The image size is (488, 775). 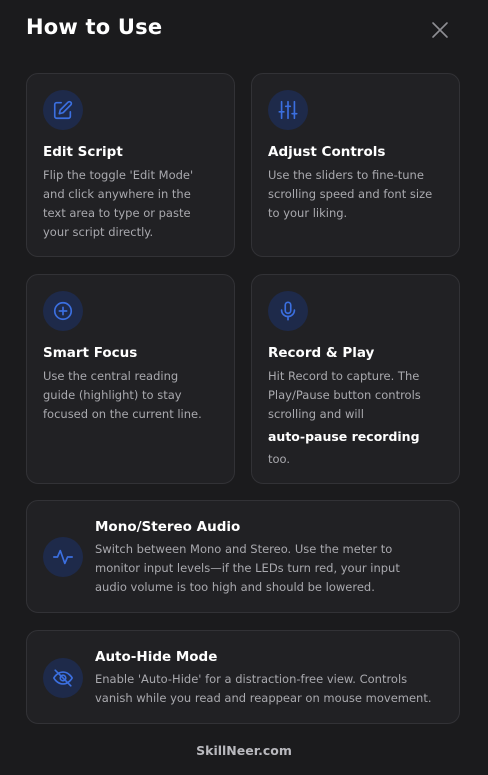 I want to click on desc-line: your script directly., so click(x=98, y=232).